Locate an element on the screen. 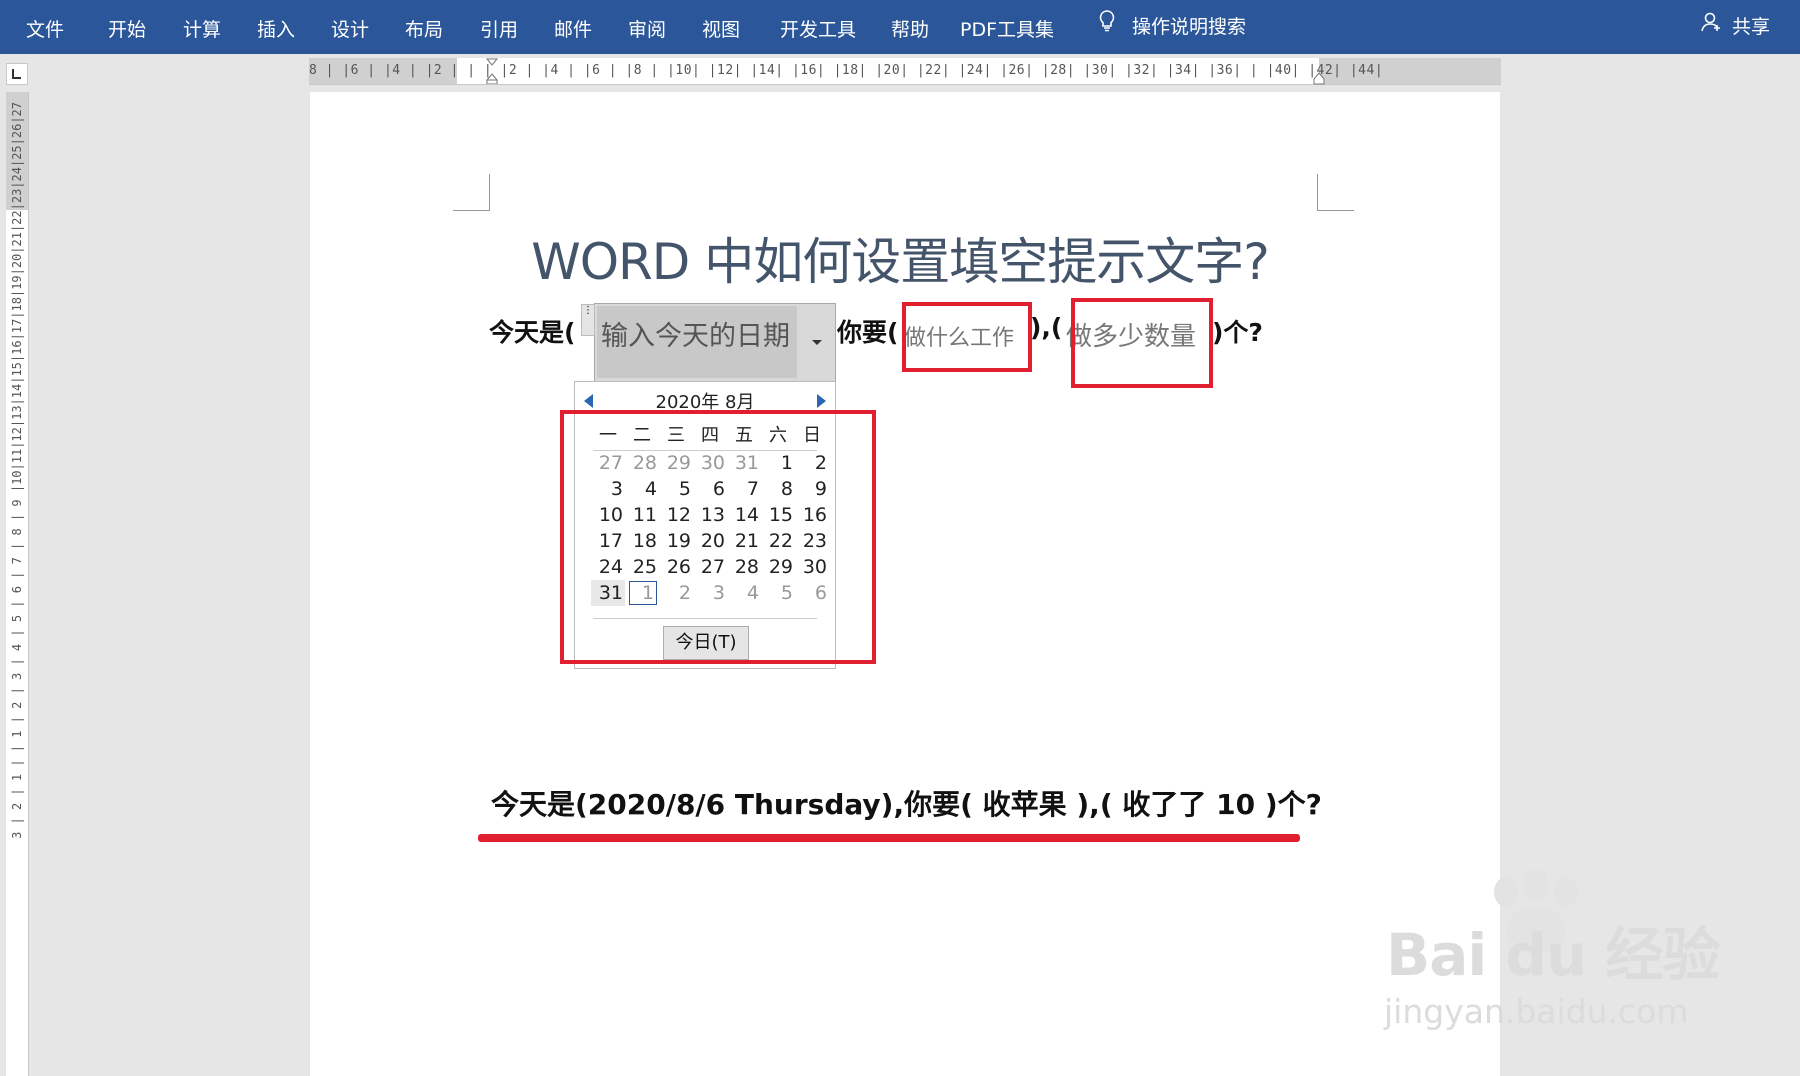 The height and width of the screenshot is (1076, 1800). ribbon-tab: 引用 is located at coordinates (499, 27).